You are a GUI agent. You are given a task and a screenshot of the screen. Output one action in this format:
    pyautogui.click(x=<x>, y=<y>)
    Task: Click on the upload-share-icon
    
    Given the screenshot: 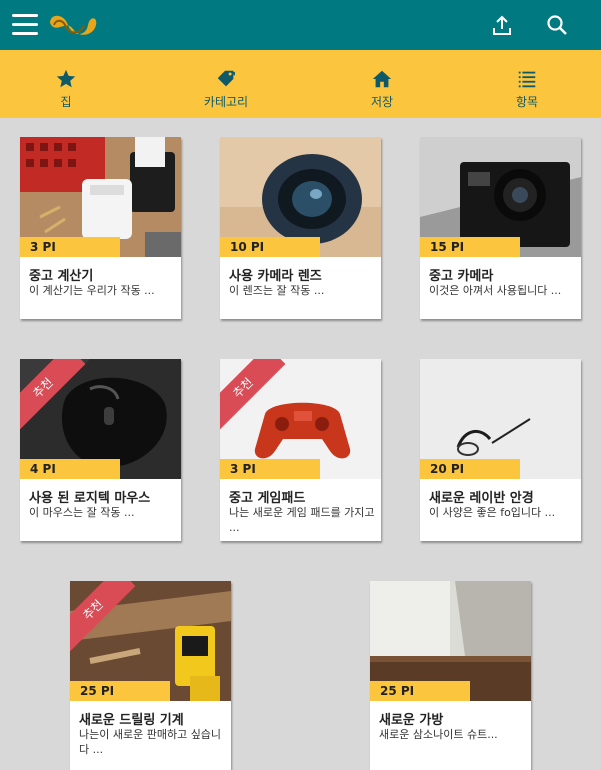 What is the action you would take?
    pyautogui.click(x=502, y=26)
    